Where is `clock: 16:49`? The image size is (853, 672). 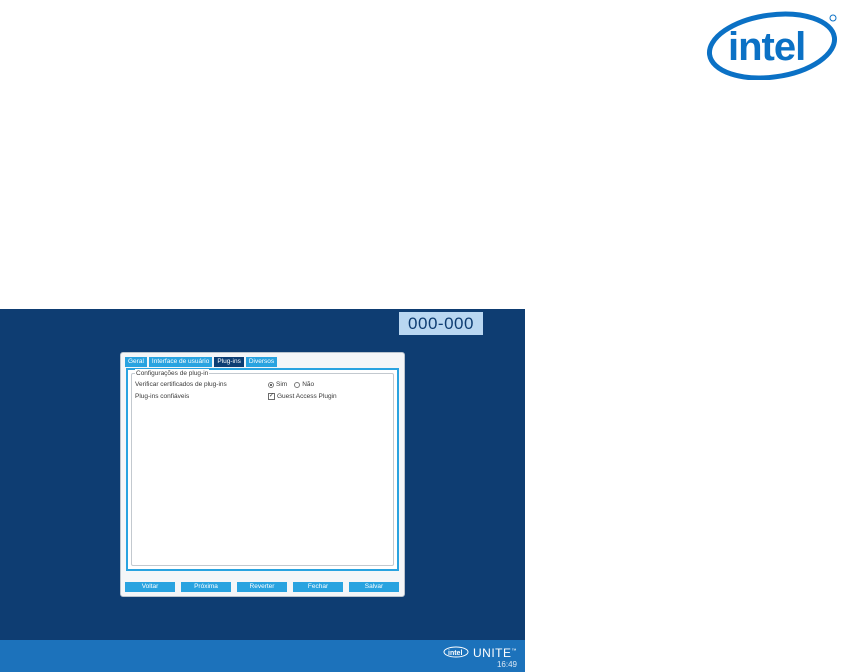
clock: 16:49 is located at coordinates (506, 664).